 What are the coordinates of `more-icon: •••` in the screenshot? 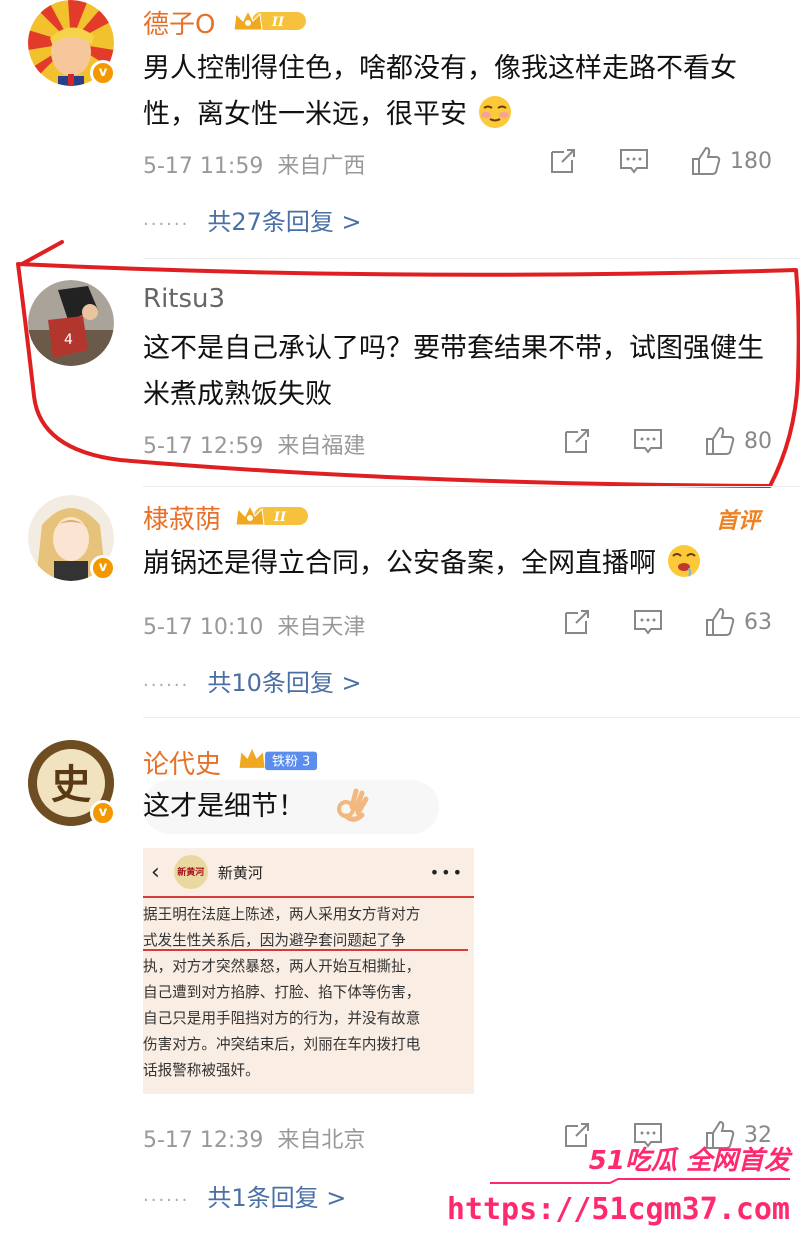 It's located at (446, 872).